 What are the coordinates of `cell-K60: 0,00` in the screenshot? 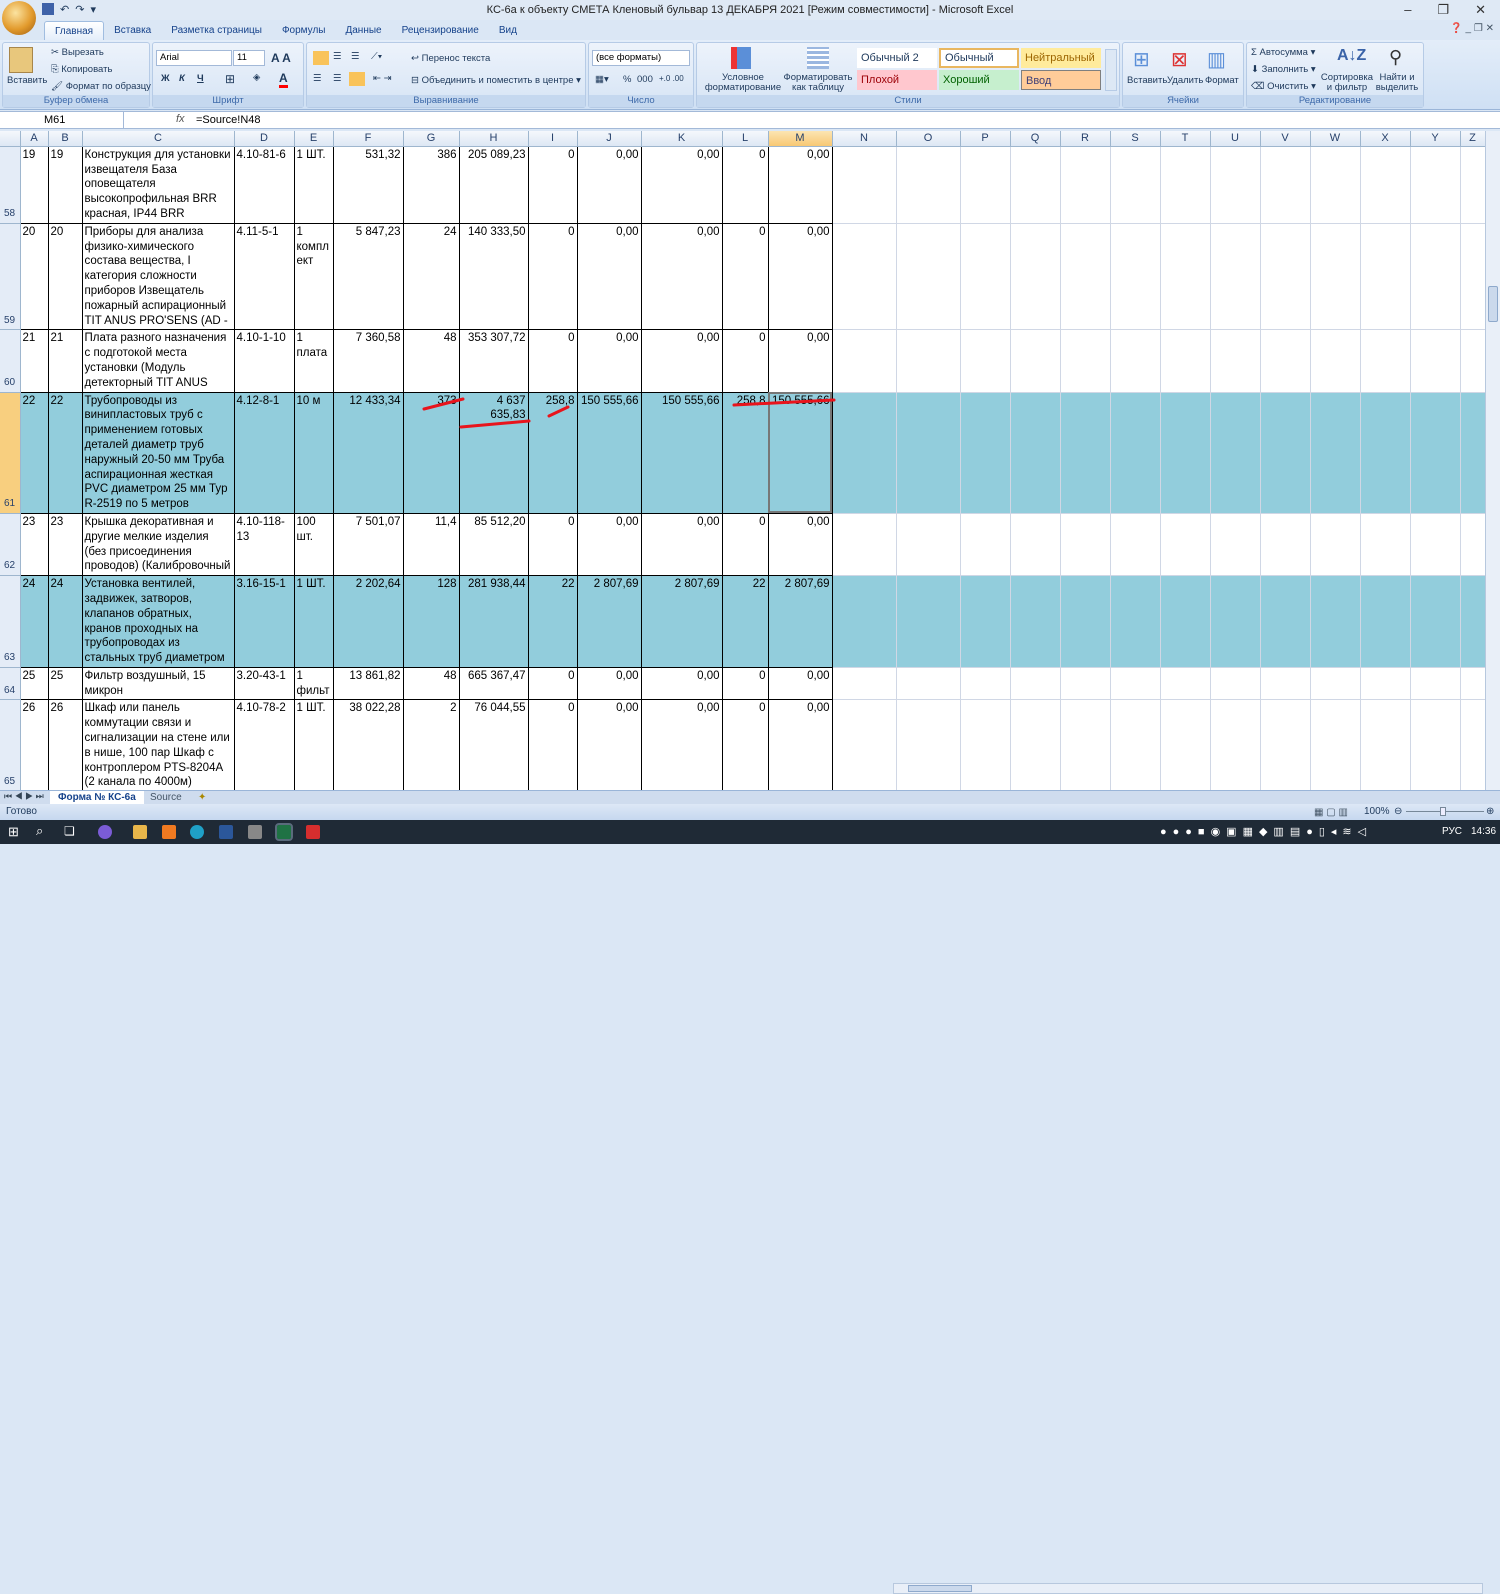 It's located at (681, 361).